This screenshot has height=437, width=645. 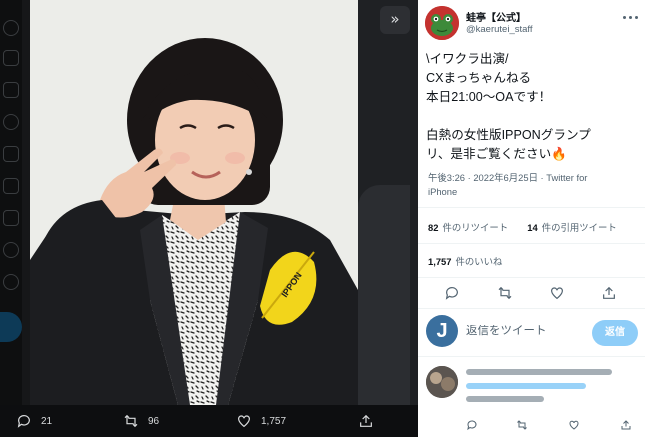 I want to click on reply-row-share-icon, so click(x=626, y=424).